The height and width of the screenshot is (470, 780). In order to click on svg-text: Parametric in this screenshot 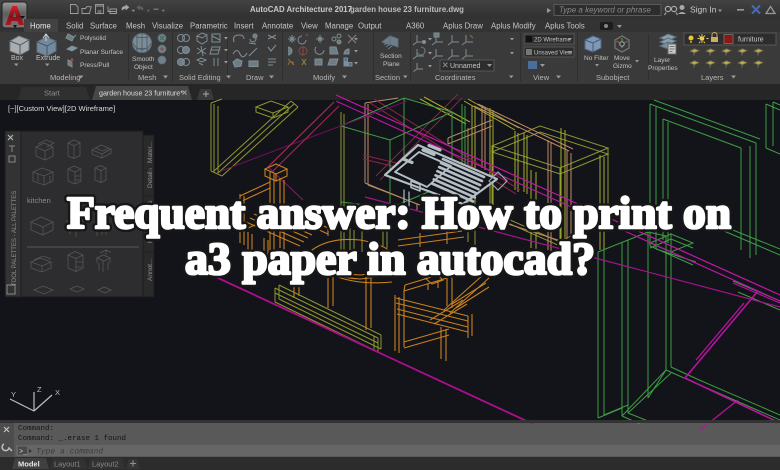, I will do `click(209, 26)`.